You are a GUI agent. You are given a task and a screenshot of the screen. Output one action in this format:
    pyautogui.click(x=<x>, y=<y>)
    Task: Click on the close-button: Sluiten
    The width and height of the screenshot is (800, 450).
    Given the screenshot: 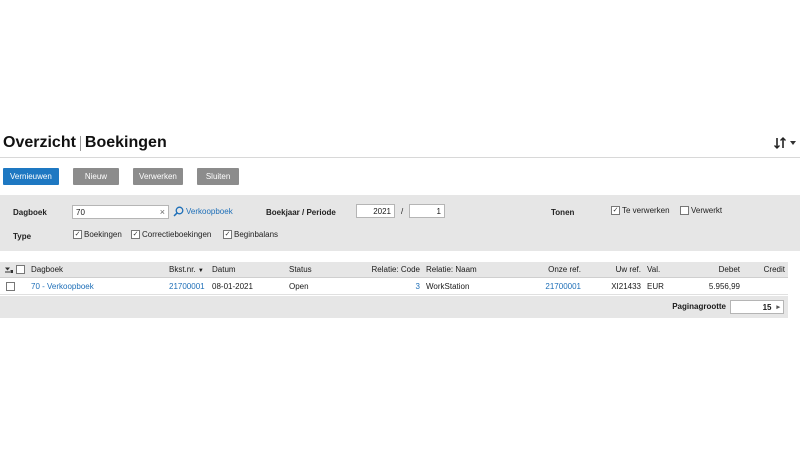 What is the action you would take?
    pyautogui.click(x=218, y=176)
    